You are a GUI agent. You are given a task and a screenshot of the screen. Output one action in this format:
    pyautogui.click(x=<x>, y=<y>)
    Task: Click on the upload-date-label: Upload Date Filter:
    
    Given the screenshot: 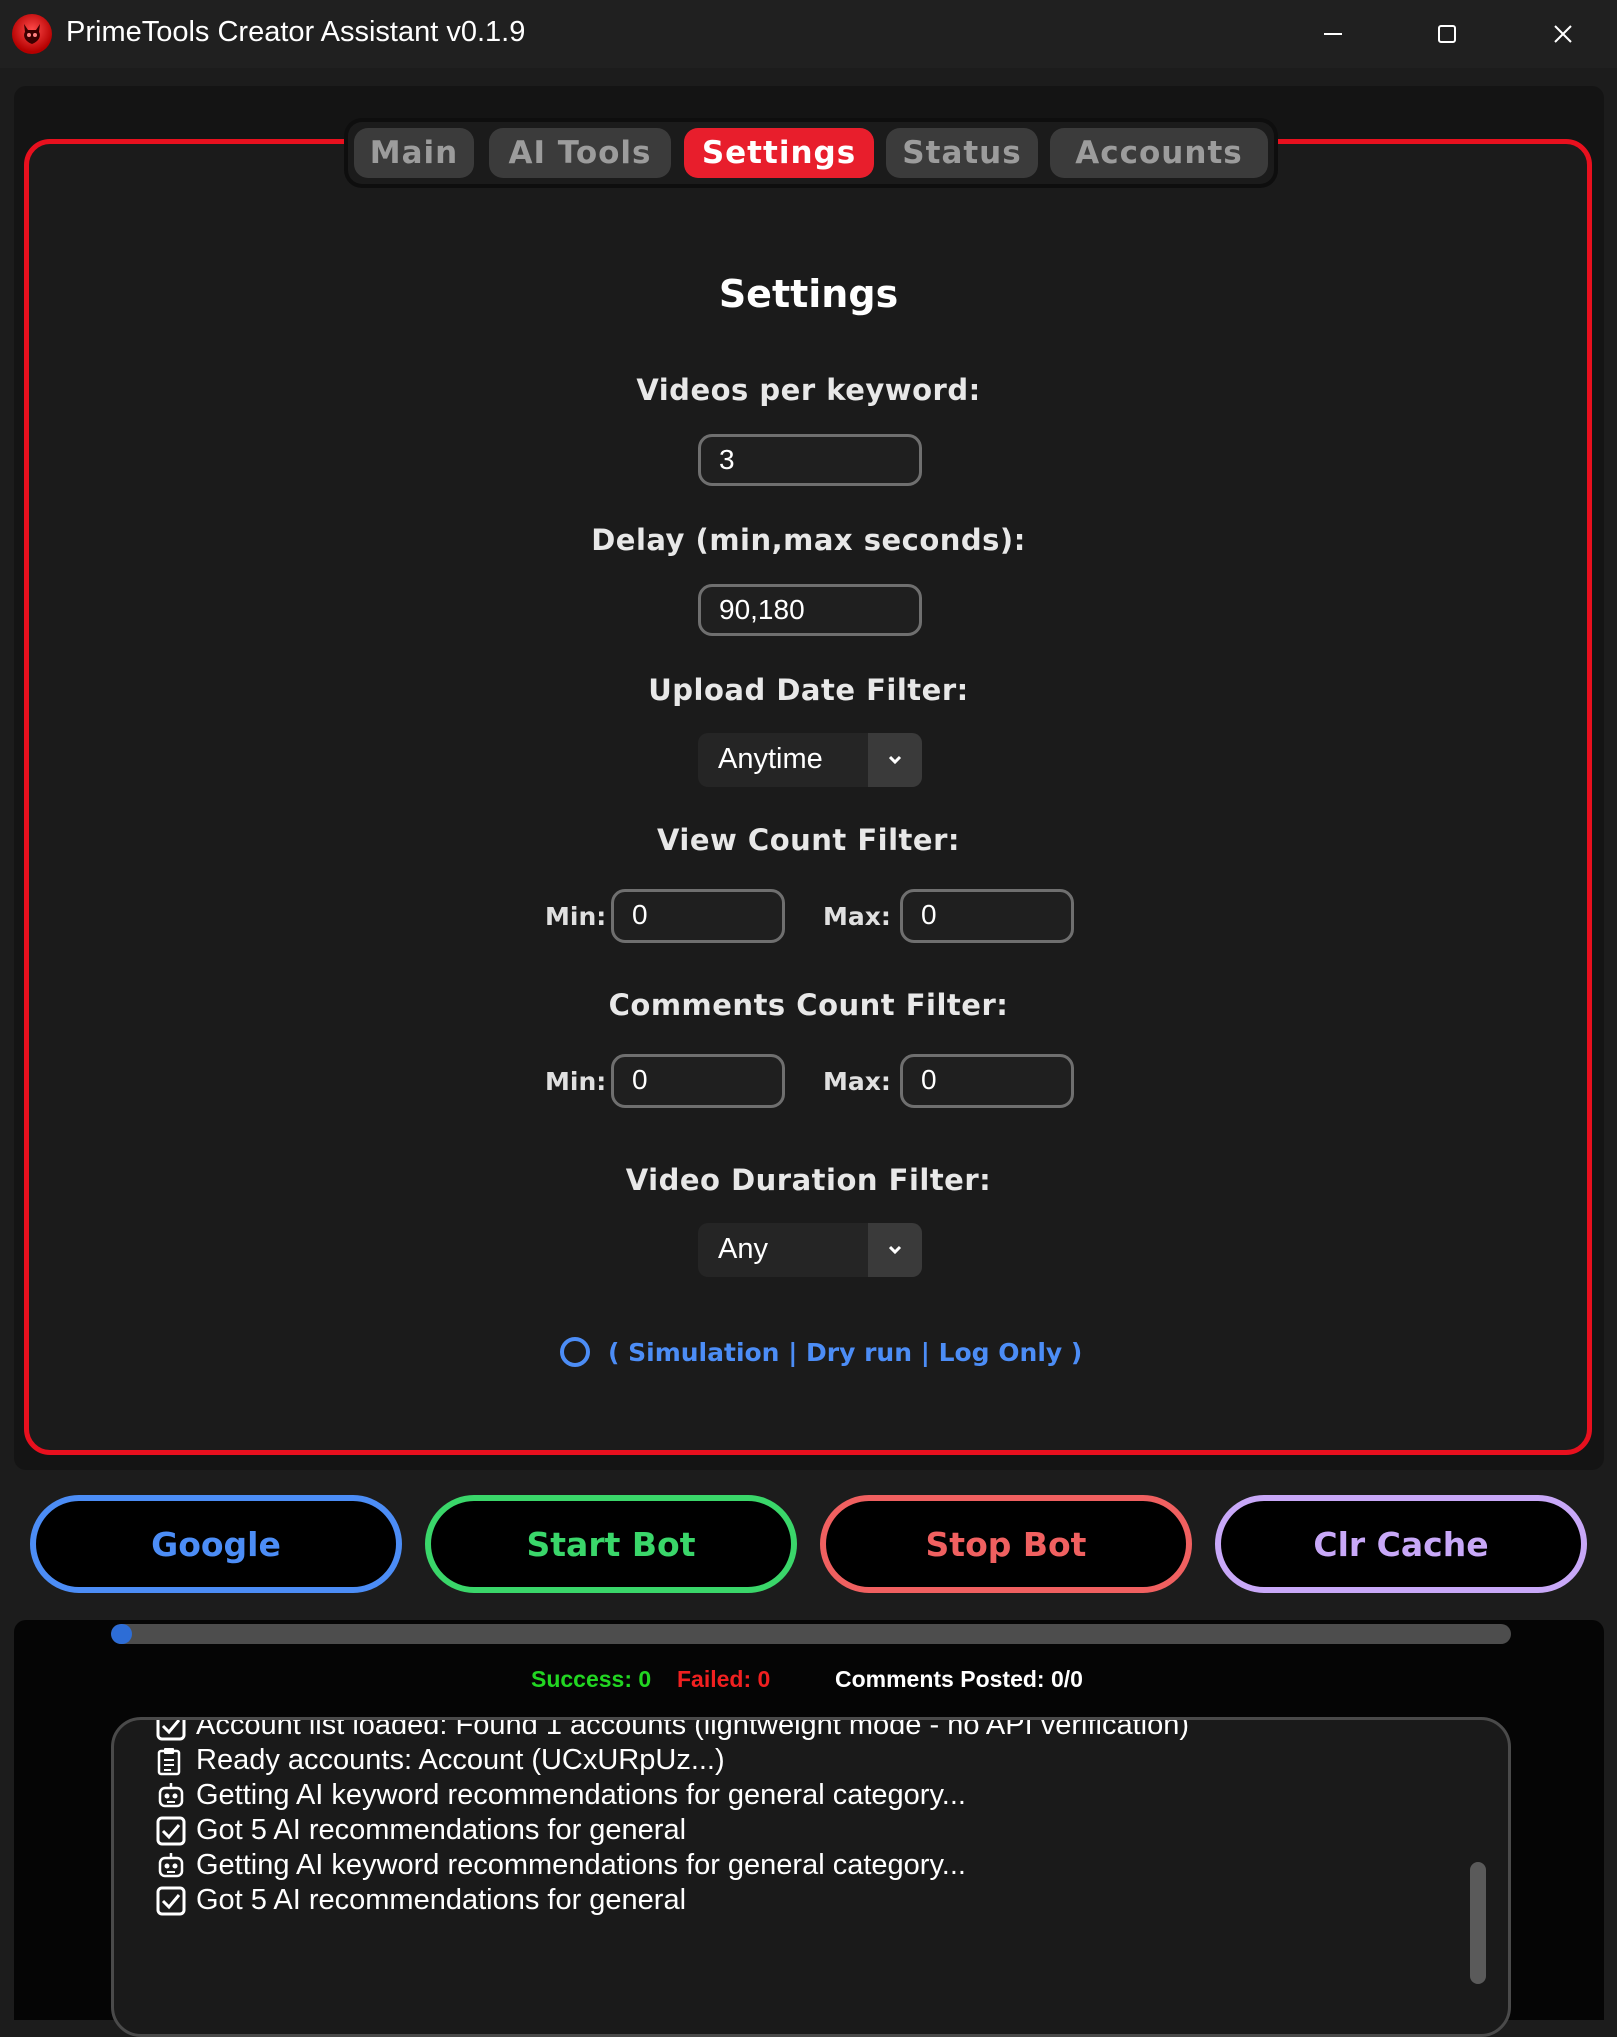 What is the action you would take?
    pyautogui.click(x=808, y=690)
    